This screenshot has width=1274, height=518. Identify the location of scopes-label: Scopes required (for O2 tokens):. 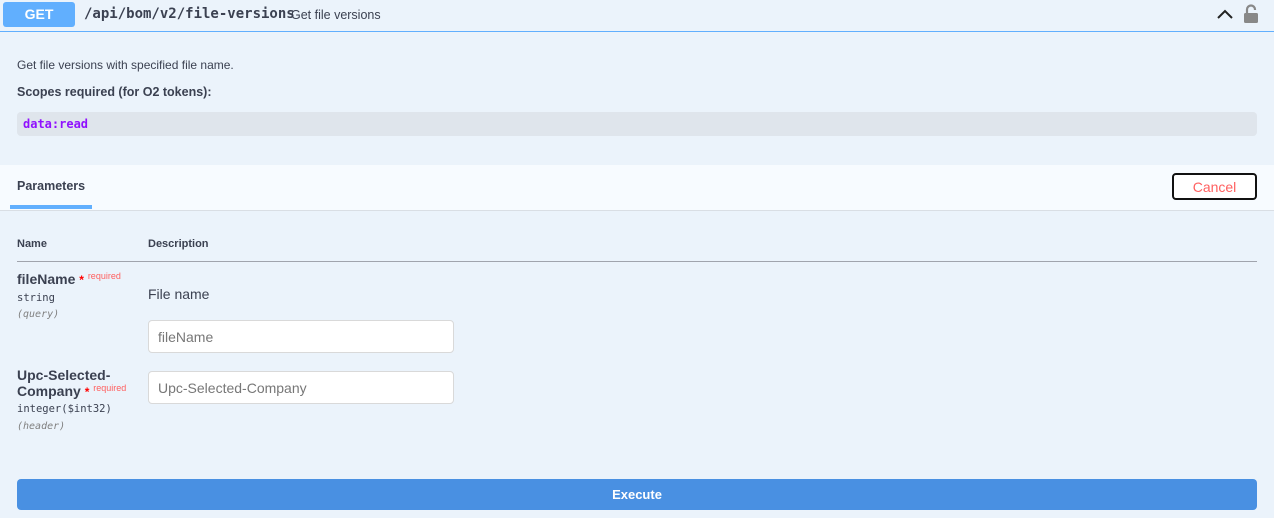
(114, 92).